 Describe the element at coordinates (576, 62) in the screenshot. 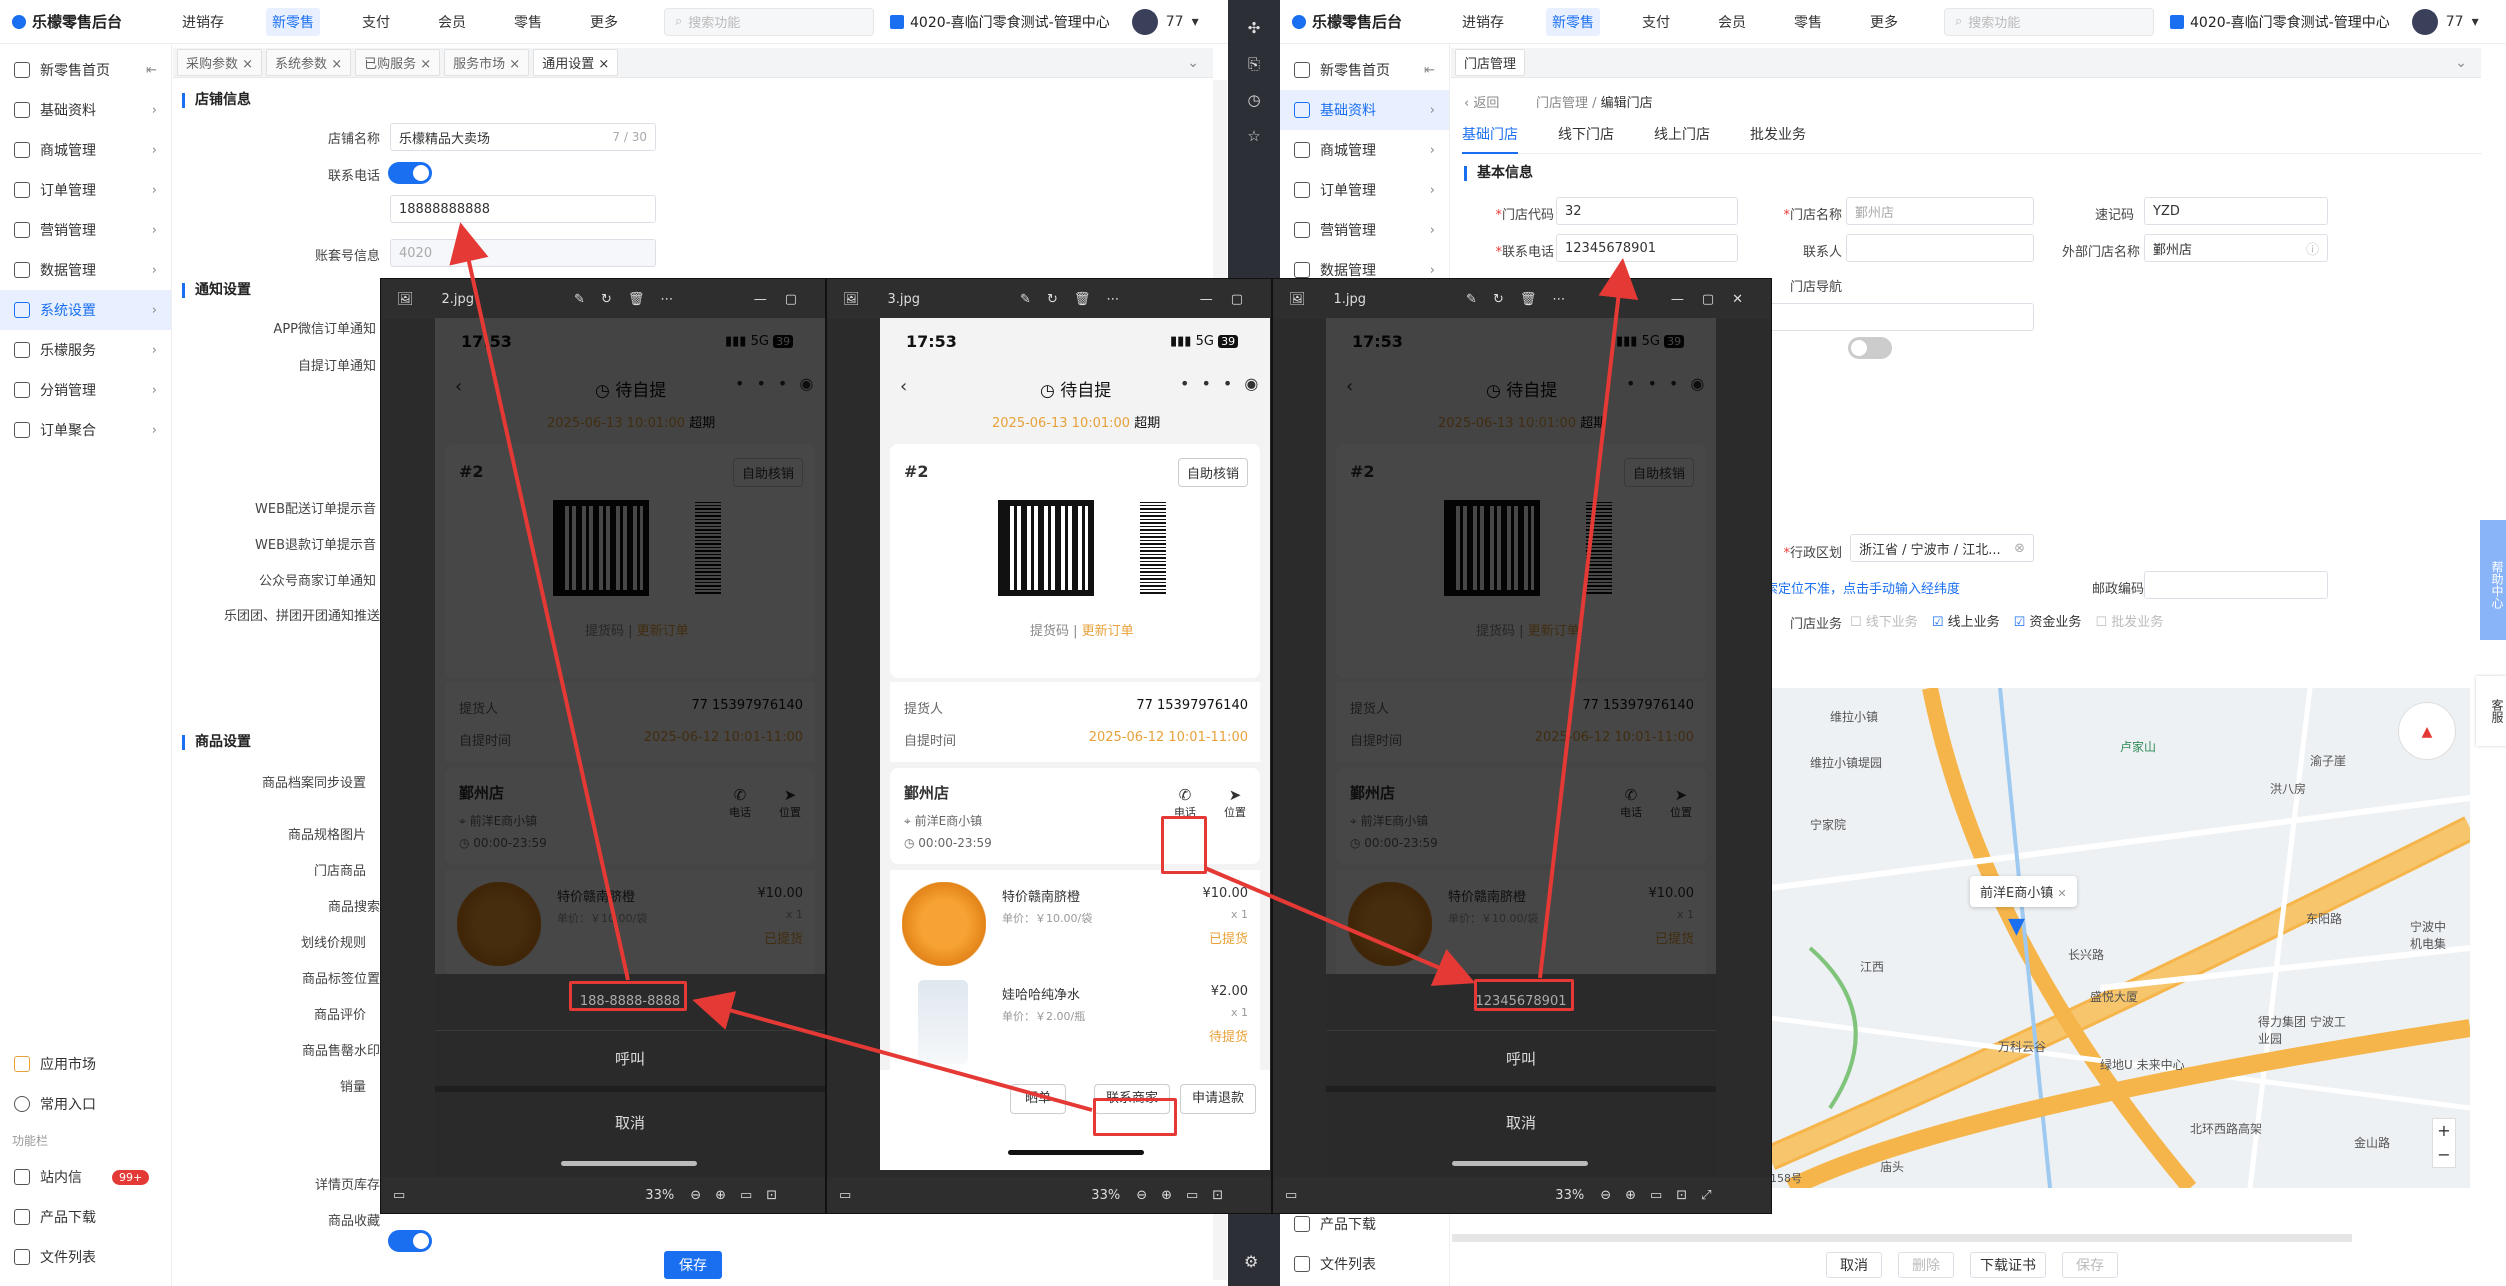

I see `tab-general-settings: 通用设置 ×` at that location.